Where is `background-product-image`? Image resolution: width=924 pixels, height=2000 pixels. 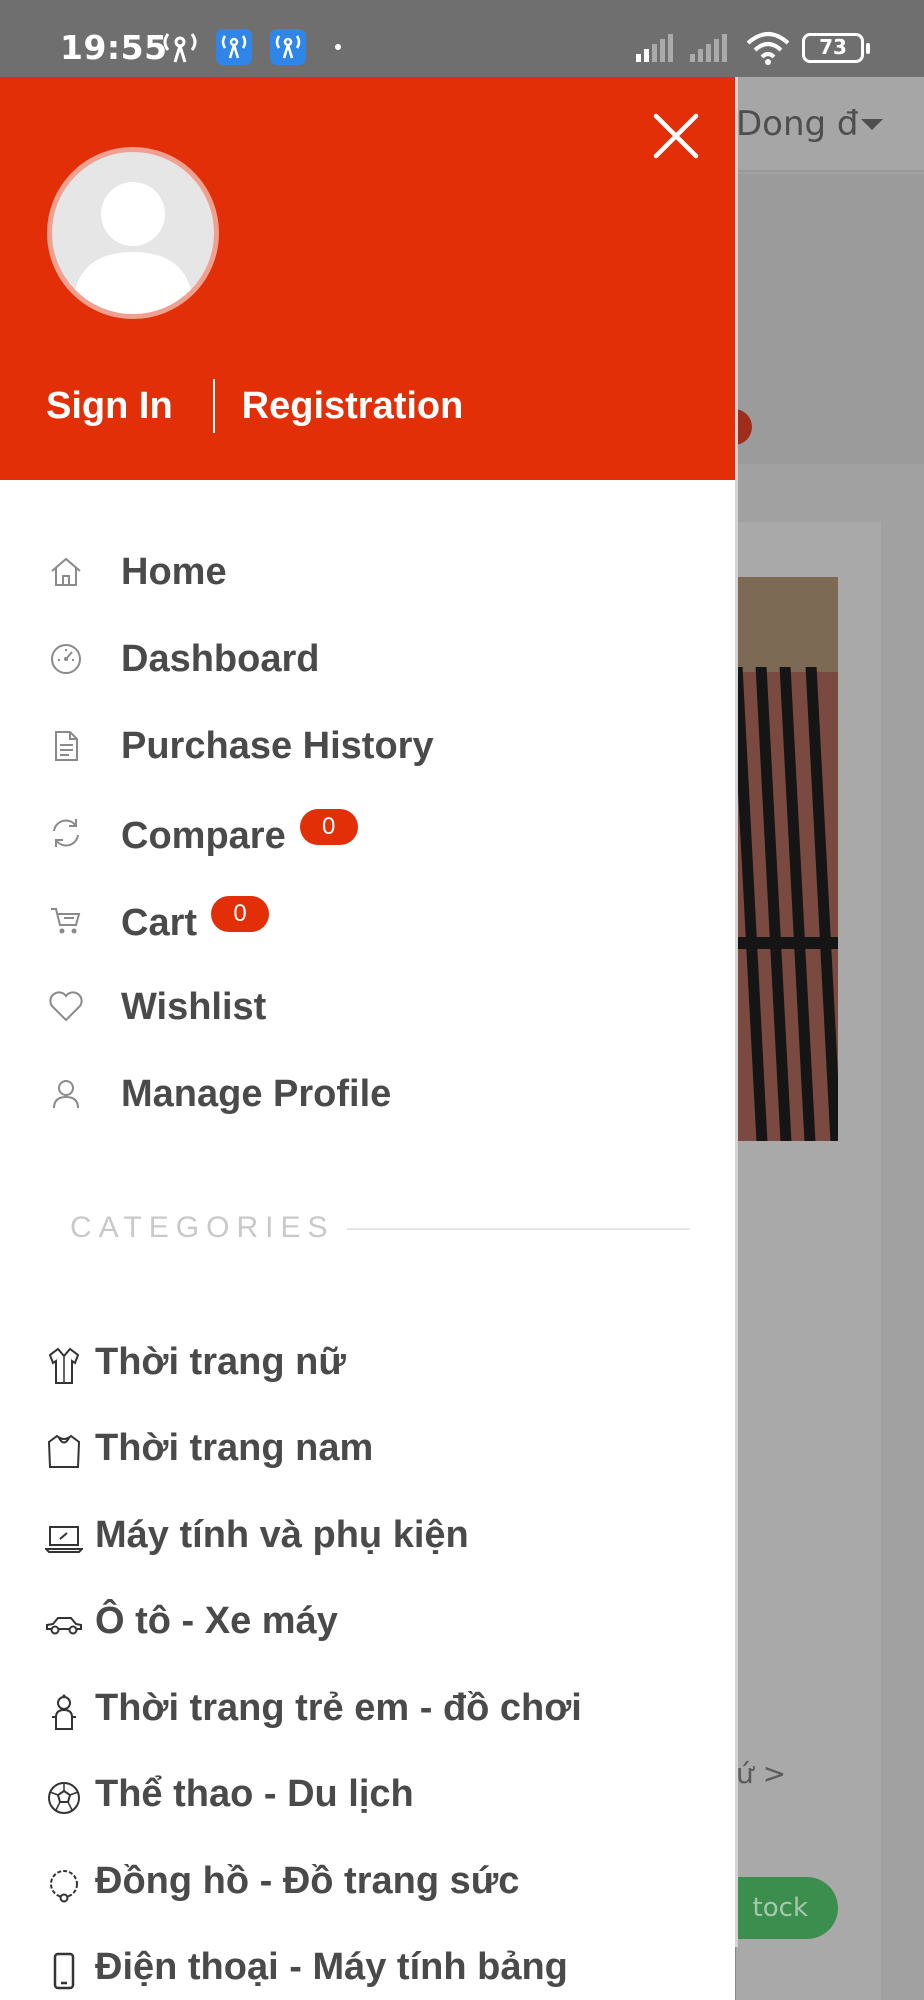 background-product-image is located at coordinates (787, 859).